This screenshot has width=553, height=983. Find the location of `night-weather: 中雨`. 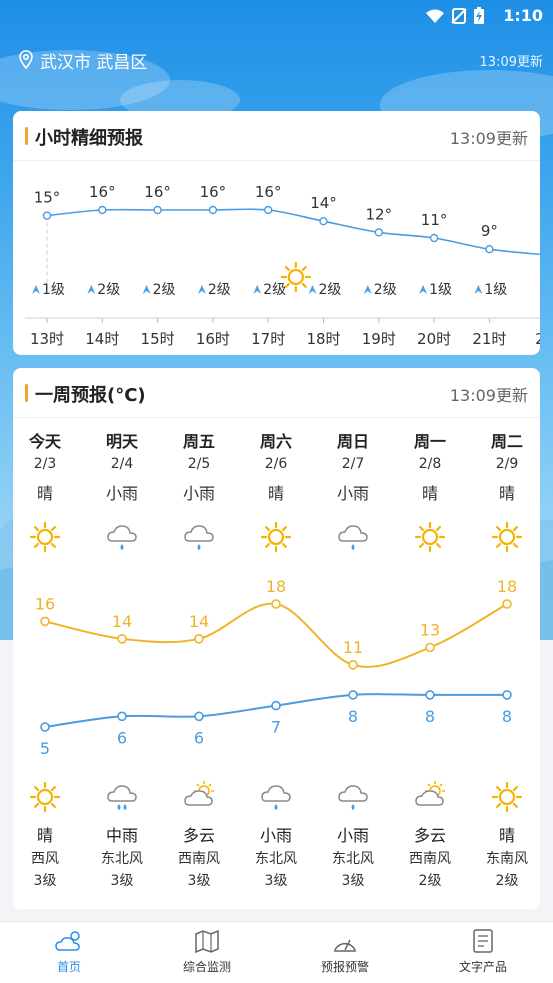

night-weather: 中雨 is located at coordinates (121, 835).